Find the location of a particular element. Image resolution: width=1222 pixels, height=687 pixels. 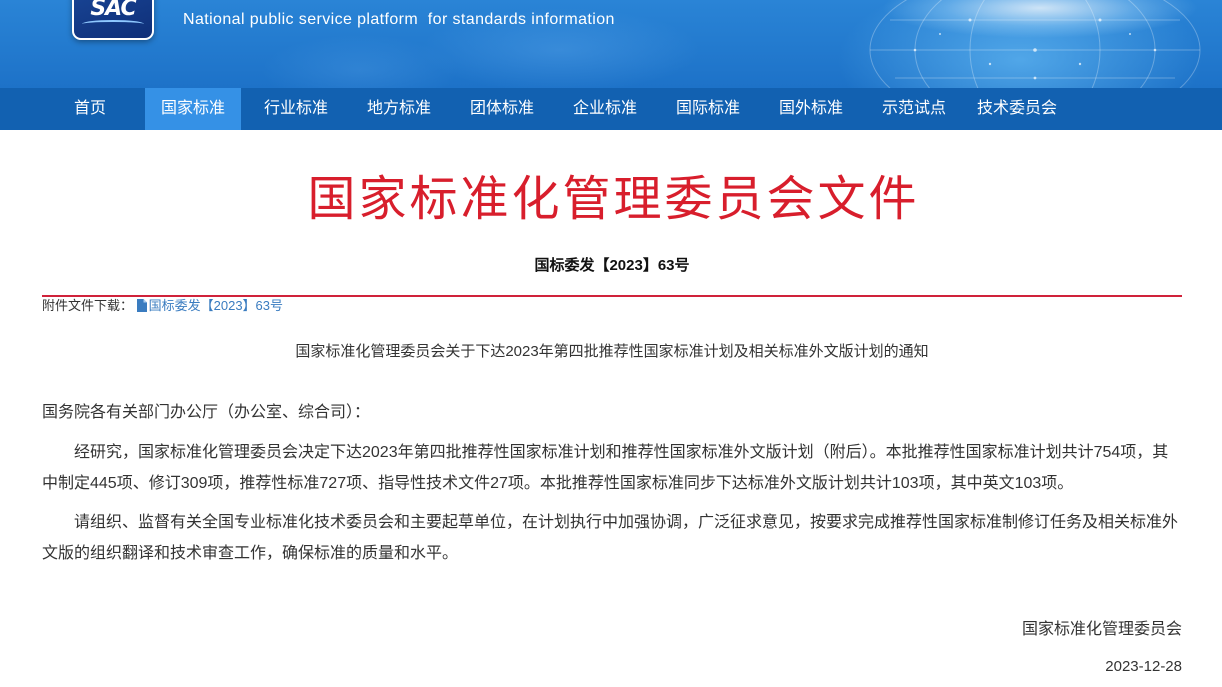

attachment-label: 附件文件下载： is located at coordinates (88, 305).